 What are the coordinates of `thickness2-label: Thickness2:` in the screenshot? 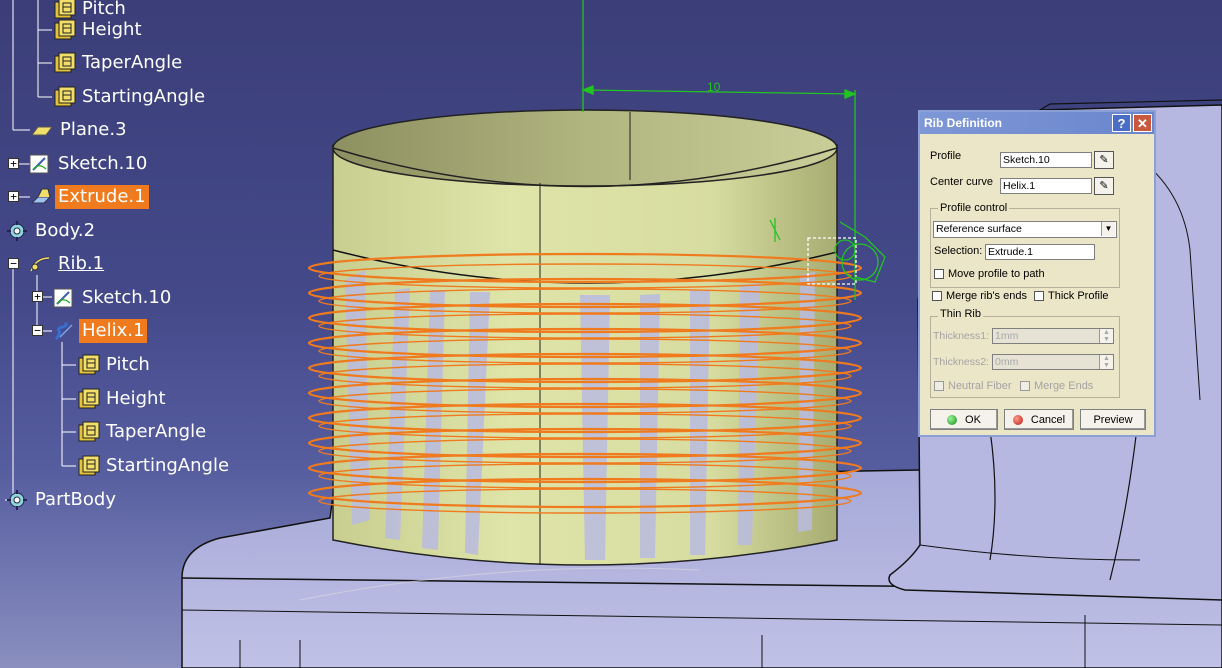 It's located at (961, 362).